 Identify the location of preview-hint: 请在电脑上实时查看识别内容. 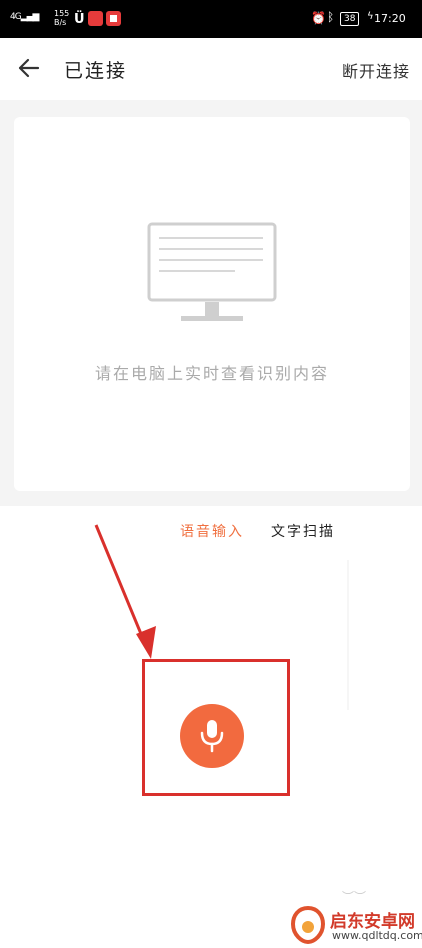
(211, 373).